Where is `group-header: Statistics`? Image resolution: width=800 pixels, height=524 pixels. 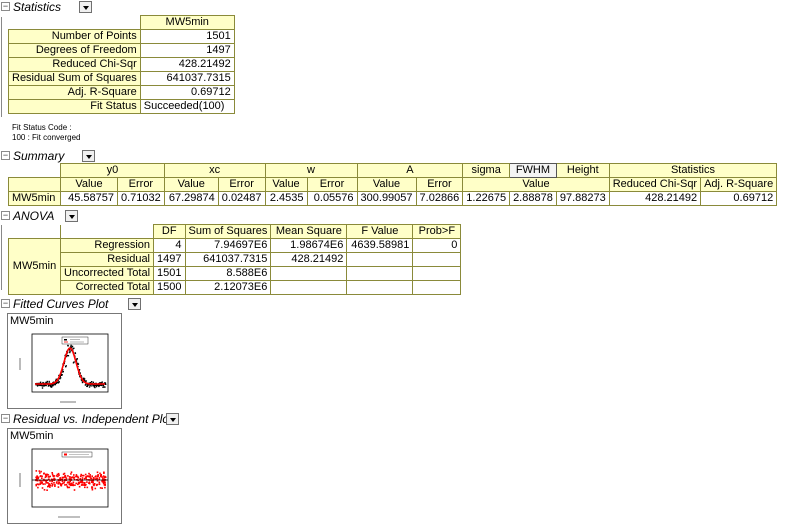 group-header: Statistics is located at coordinates (693, 170).